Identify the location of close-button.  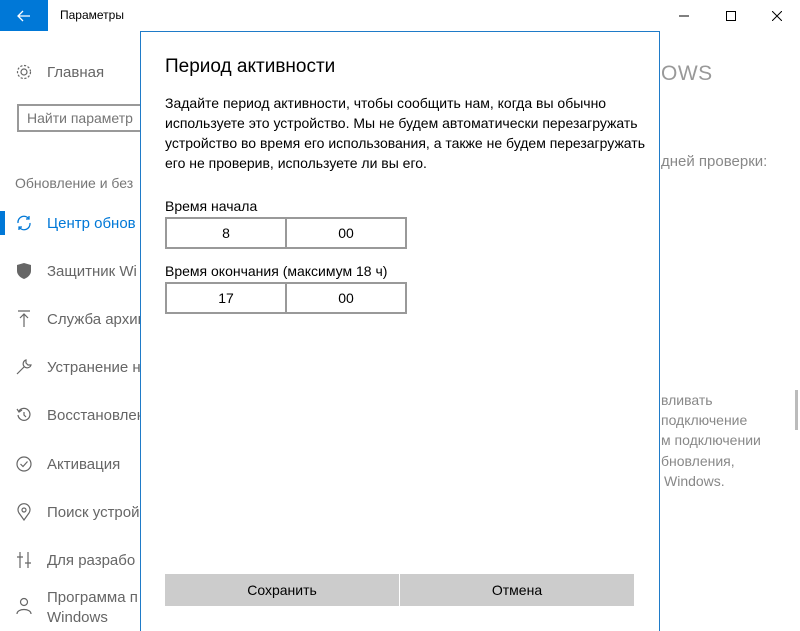
(777, 15).